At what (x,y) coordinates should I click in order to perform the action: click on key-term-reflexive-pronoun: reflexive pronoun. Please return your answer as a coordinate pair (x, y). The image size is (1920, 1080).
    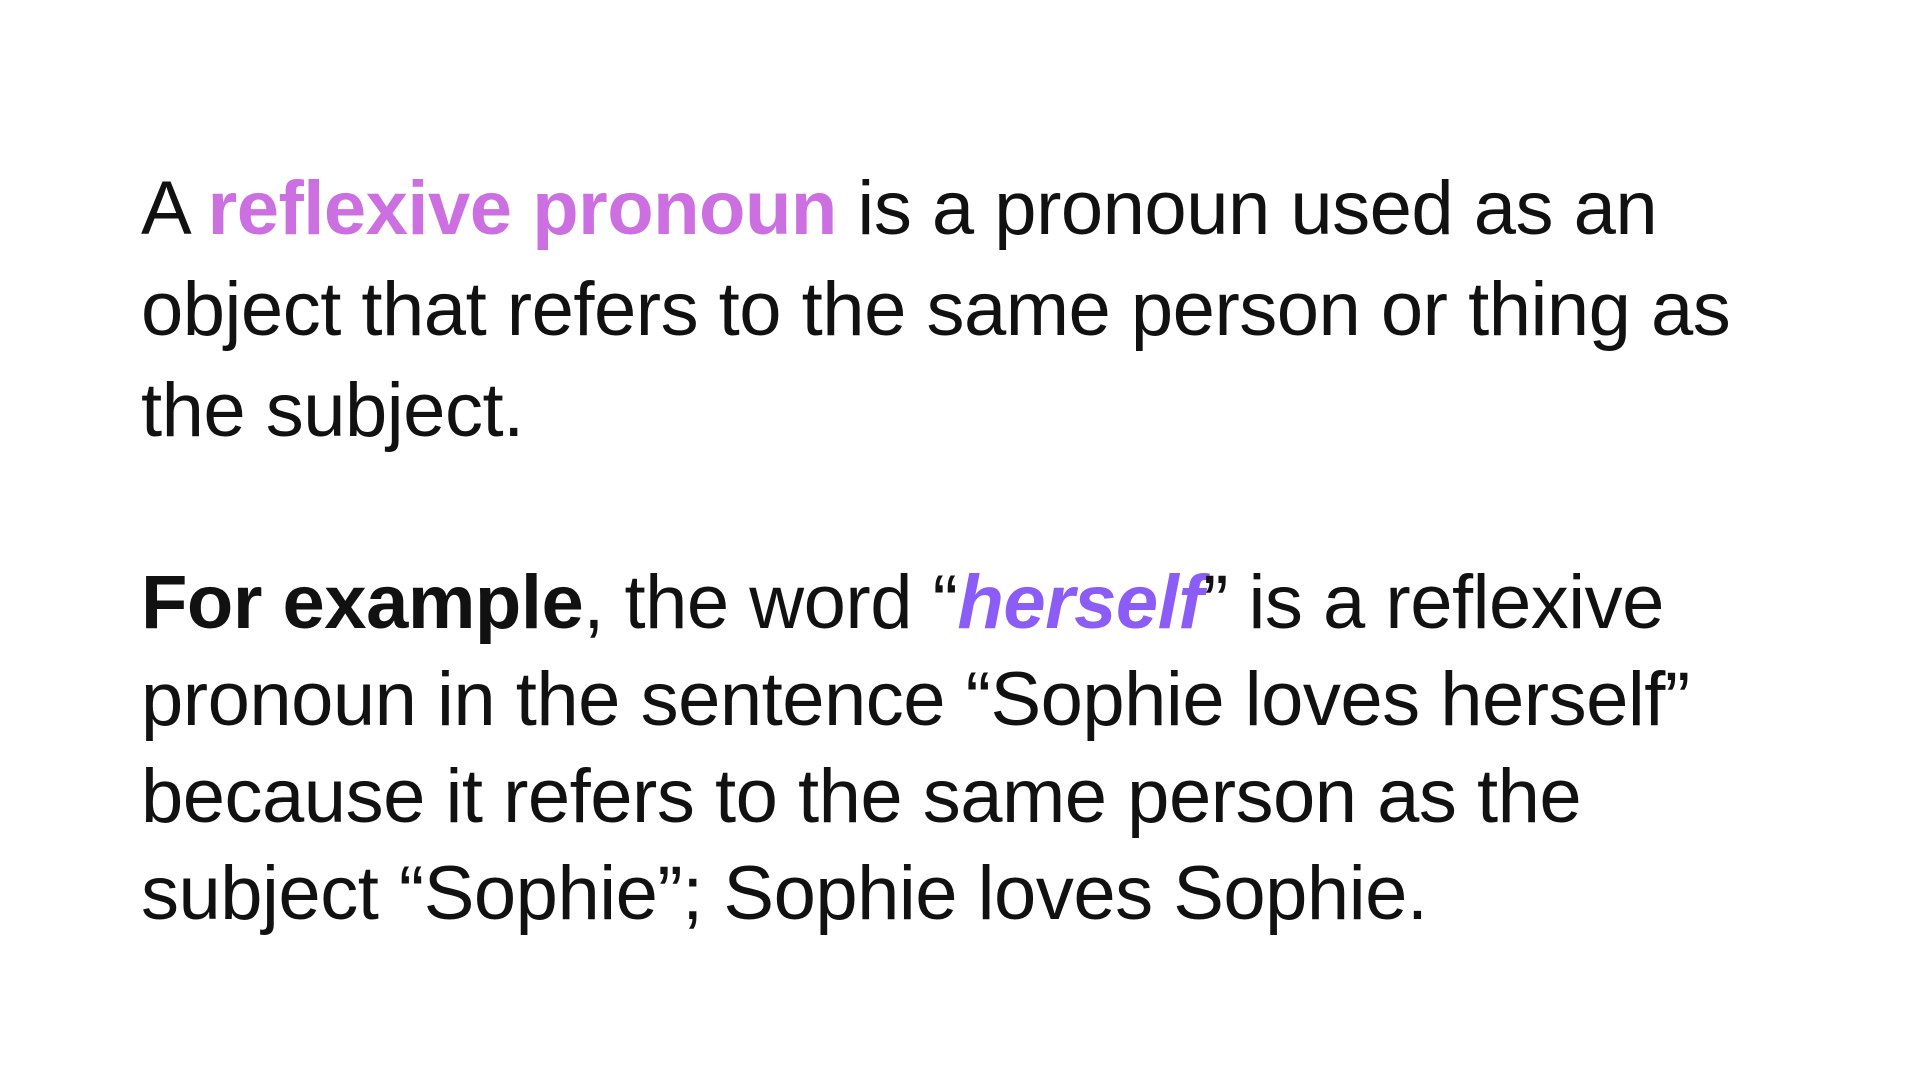
    Looking at the image, I should click on (522, 208).